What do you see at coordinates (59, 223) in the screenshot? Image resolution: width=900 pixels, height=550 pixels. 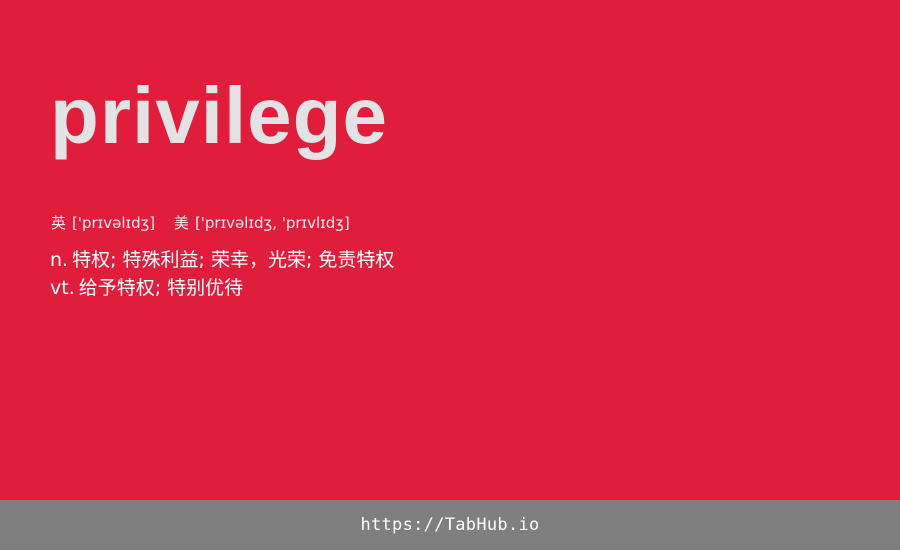 I see `phonetic-uk-label: 英` at bounding box center [59, 223].